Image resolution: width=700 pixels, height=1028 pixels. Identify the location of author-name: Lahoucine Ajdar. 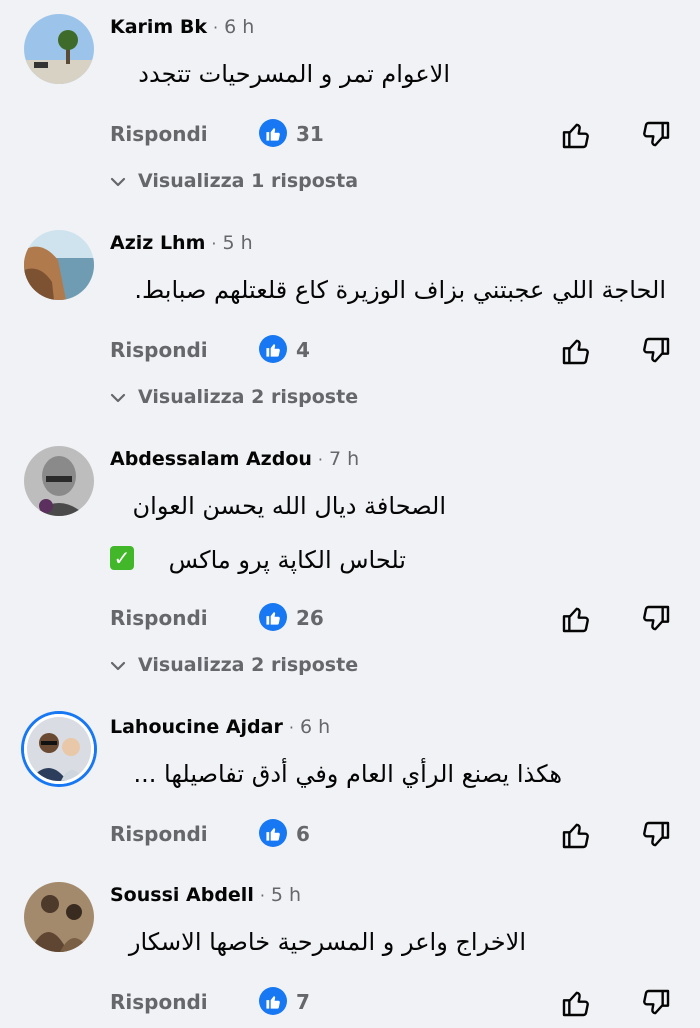
(196, 727).